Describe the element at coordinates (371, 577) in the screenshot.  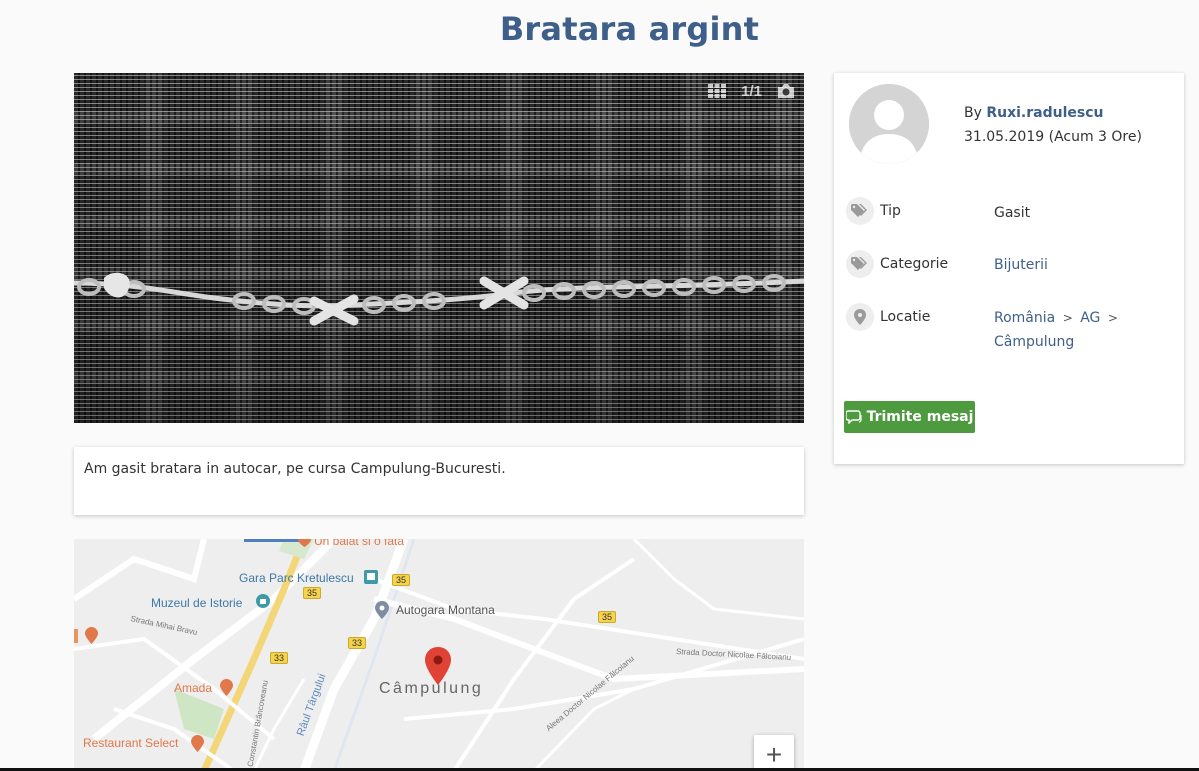
I see `train-station-icon` at that location.